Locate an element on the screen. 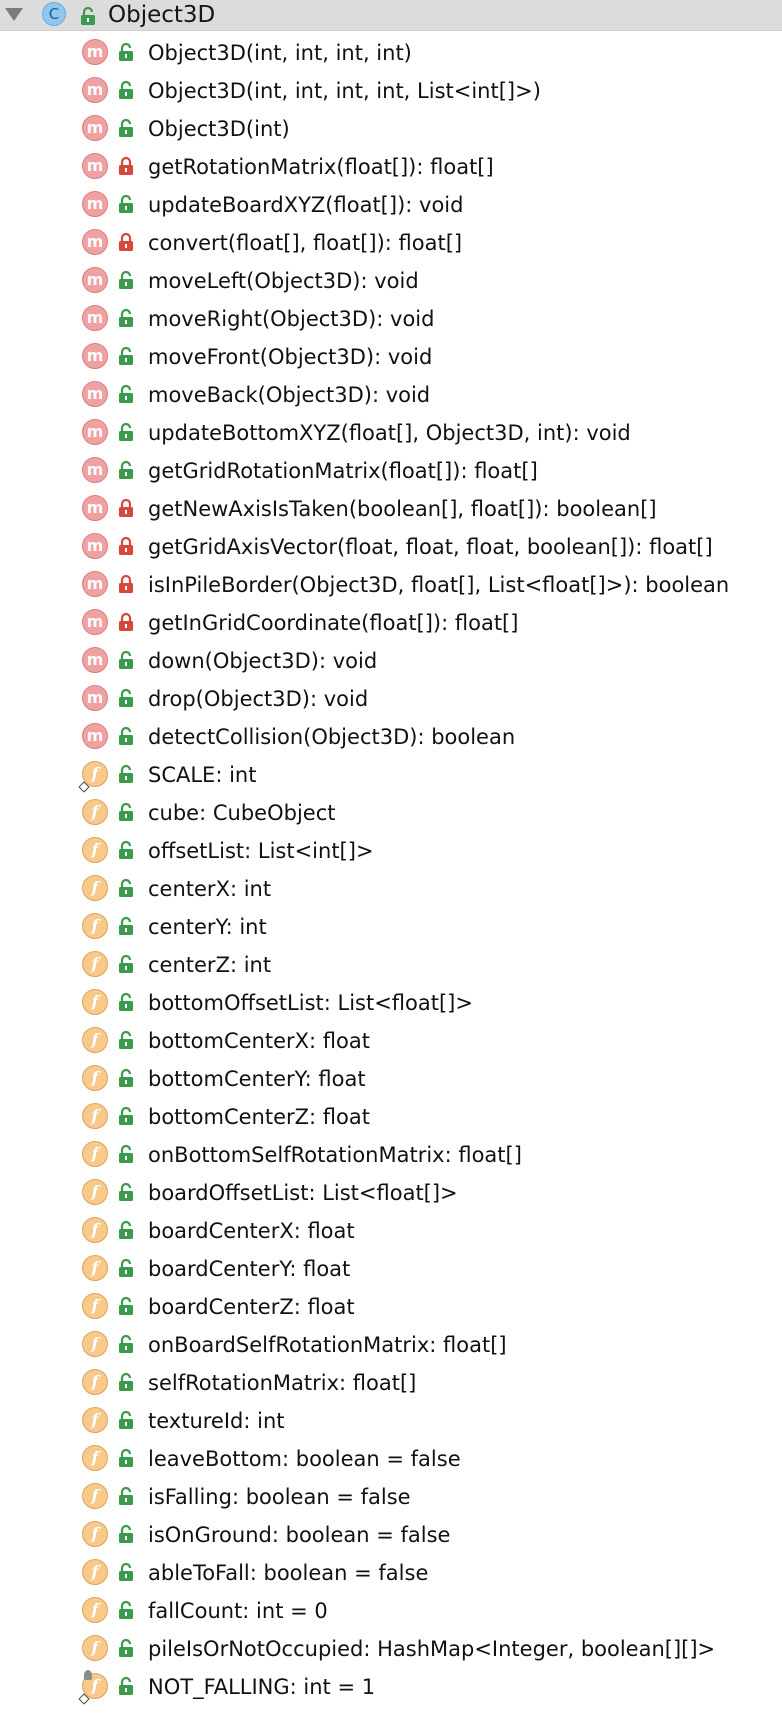  field-declaration: centerY: int is located at coordinates (207, 927).